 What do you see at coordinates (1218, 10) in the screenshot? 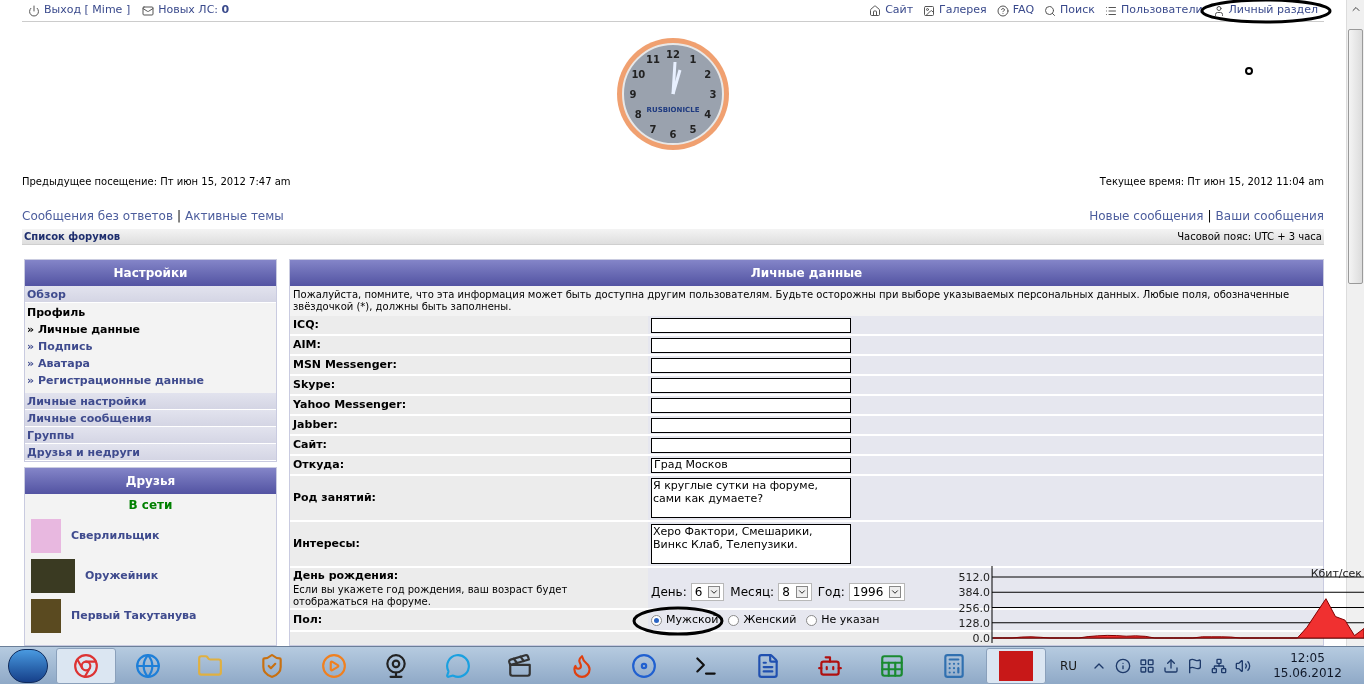
I see `user-icon` at bounding box center [1218, 10].